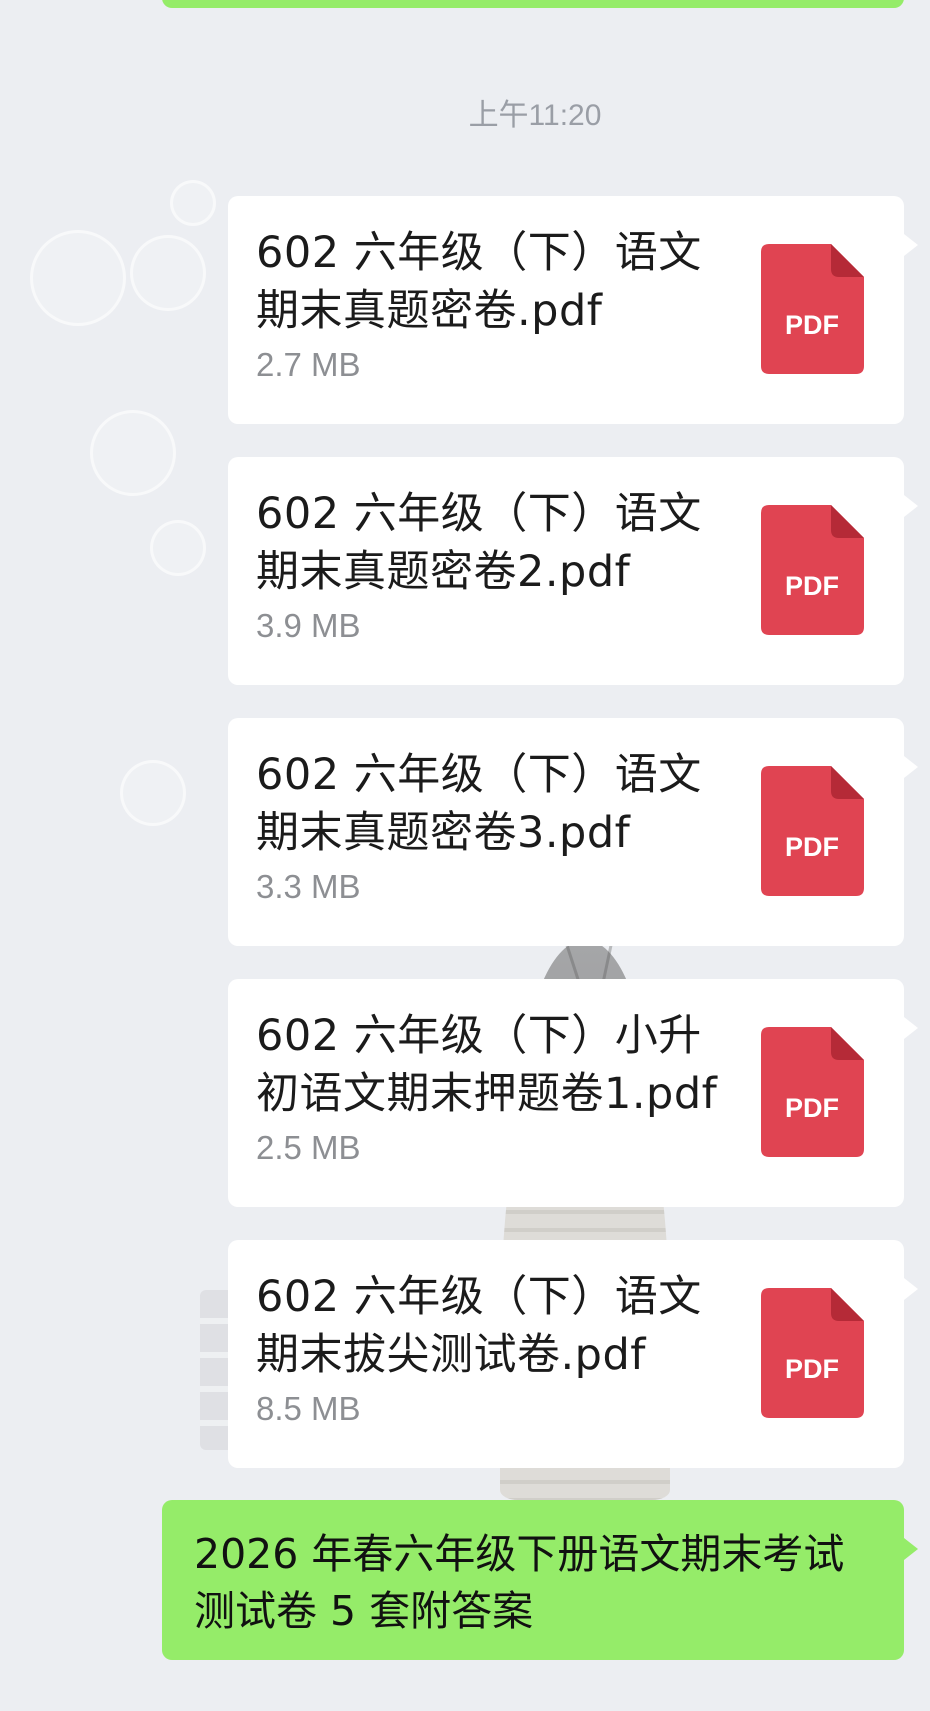 This screenshot has height=1711, width=930. What do you see at coordinates (519, 1582) in the screenshot?
I see `message-text: 2026 年春六年级下册语文期末考试测试卷 5 套附答案` at bounding box center [519, 1582].